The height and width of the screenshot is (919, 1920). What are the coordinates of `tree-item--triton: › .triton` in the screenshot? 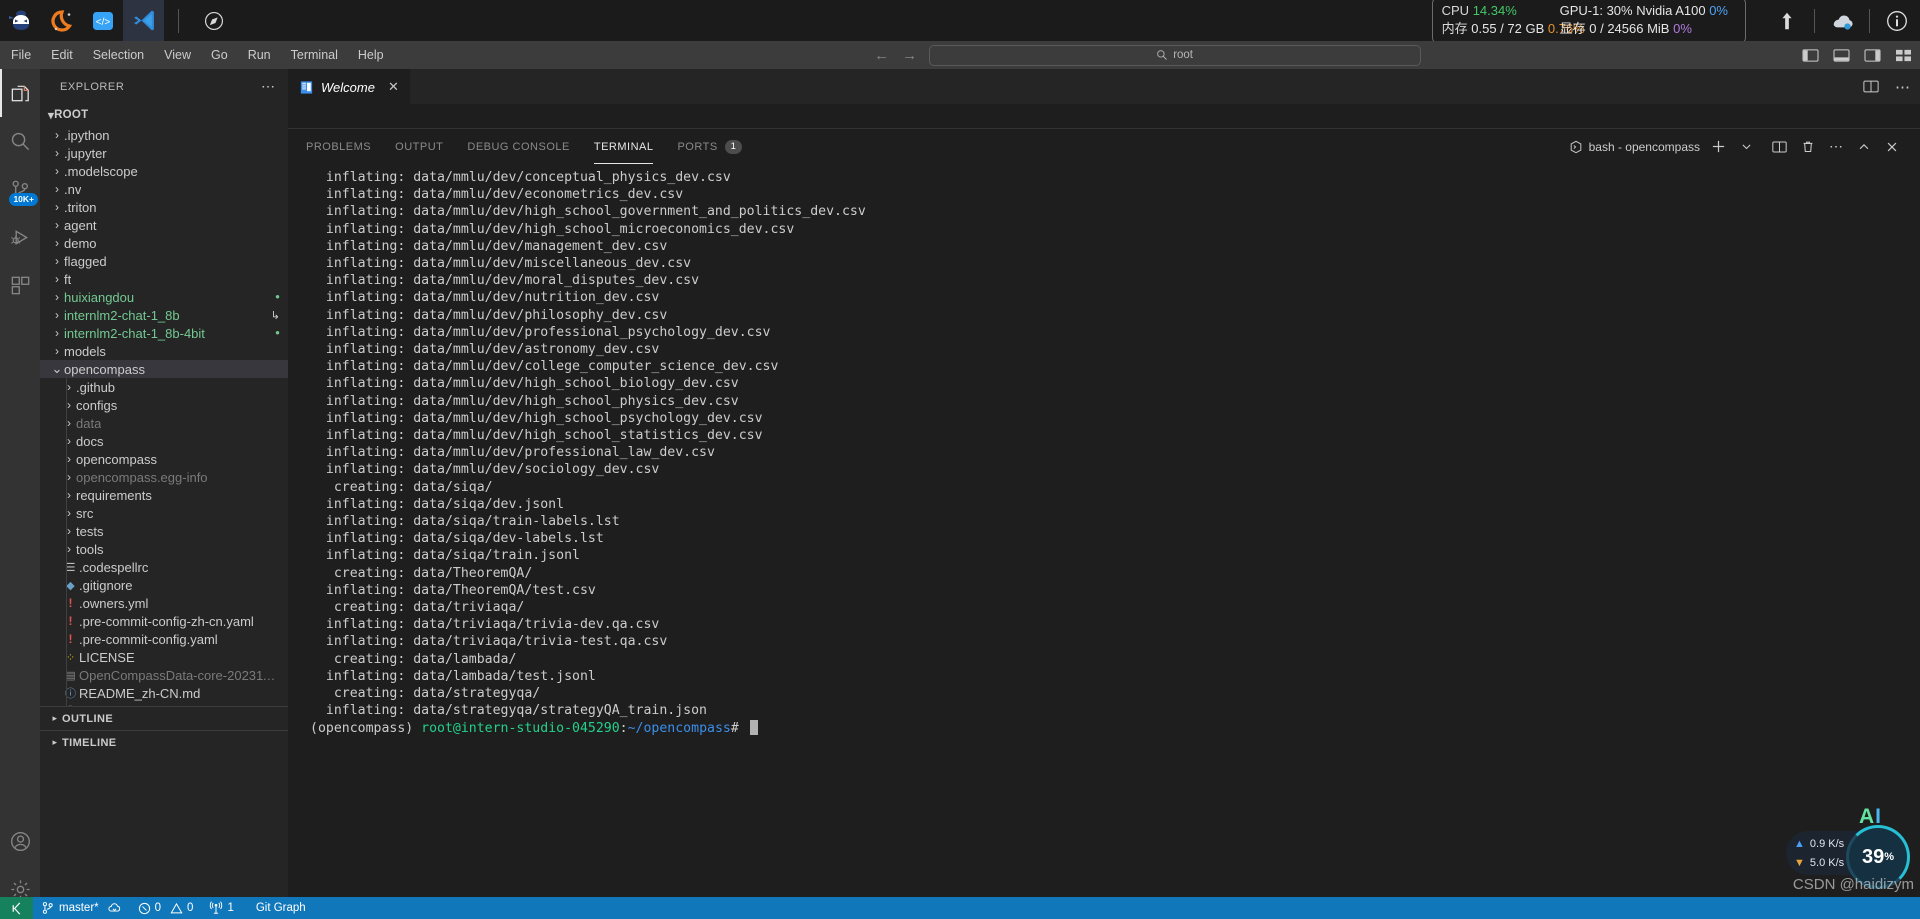 It's located at (164, 207).